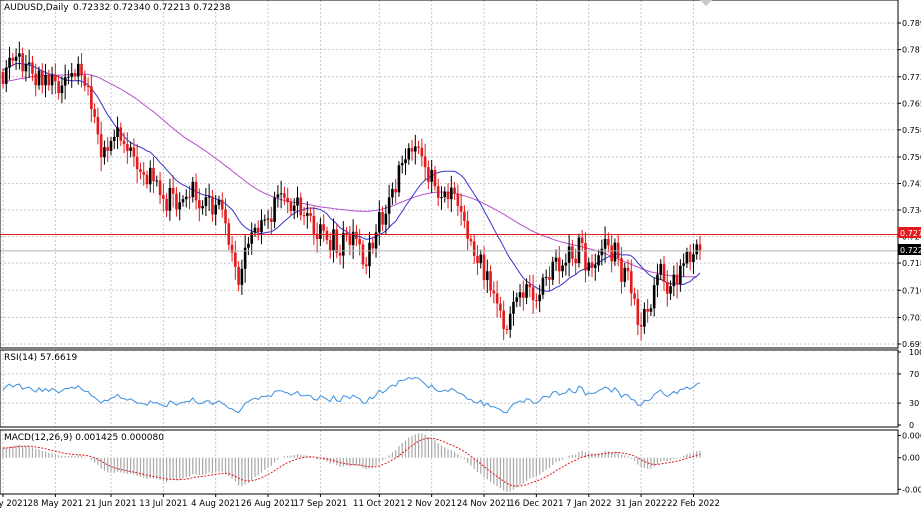 The image size is (921, 510). Describe the element at coordinates (641, 504) in the screenshot. I see `time-tick-label: 31 Jan 2022` at that location.